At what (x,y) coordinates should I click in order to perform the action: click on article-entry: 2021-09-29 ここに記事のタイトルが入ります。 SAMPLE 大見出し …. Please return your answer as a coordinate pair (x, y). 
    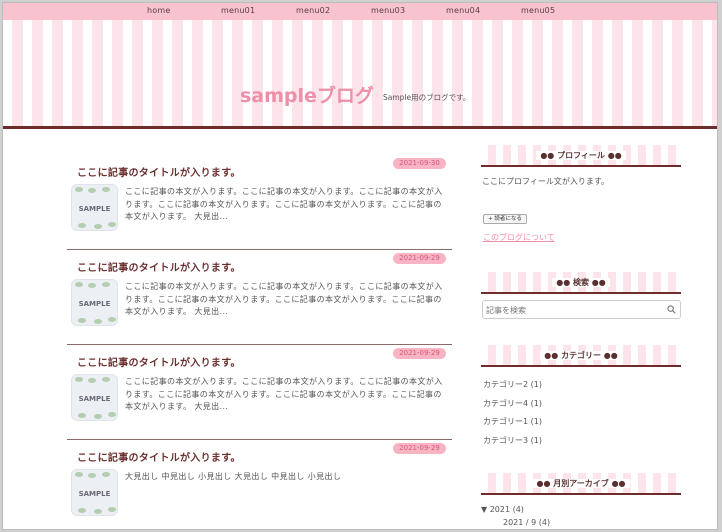
    Looking at the image, I should click on (259, 486).